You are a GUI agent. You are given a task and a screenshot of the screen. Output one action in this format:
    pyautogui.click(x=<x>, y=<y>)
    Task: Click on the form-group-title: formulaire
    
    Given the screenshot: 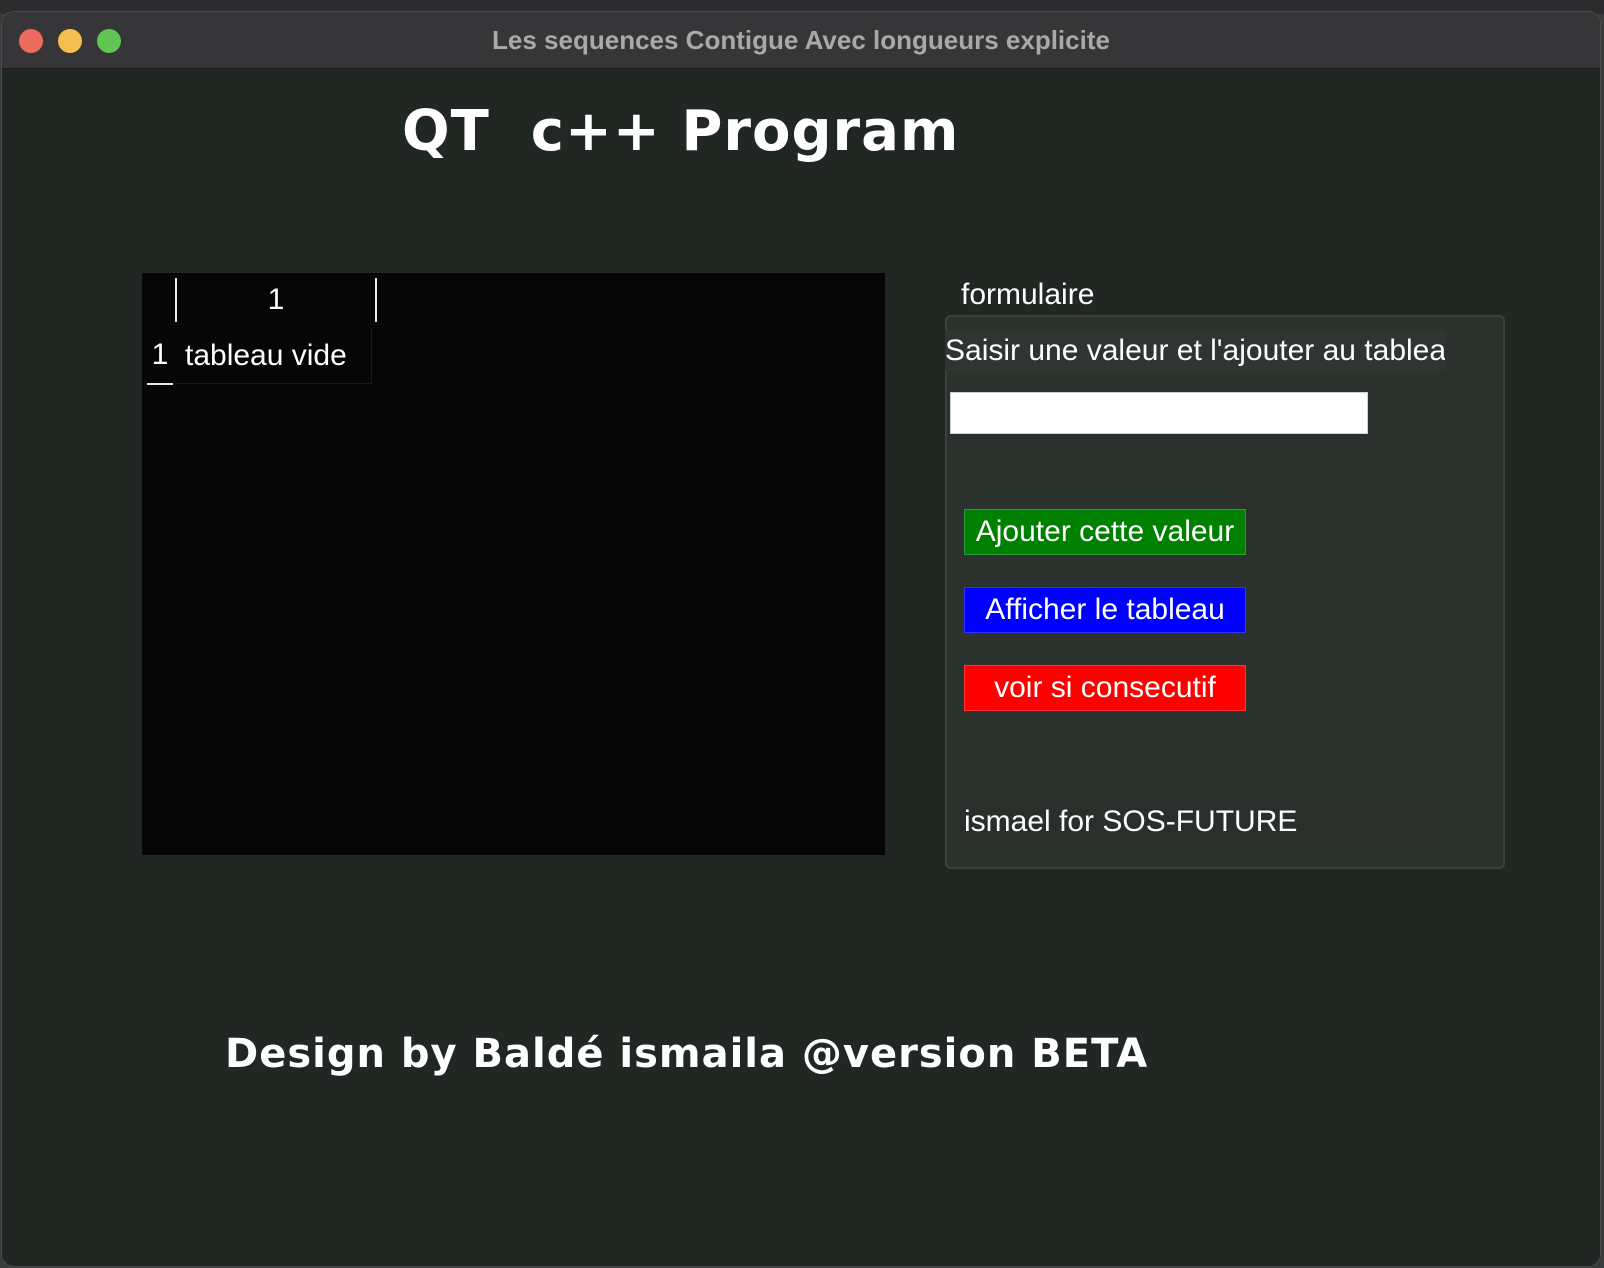 What is the action you would take?
    pyautogui.click(x=1028, y=295)
    